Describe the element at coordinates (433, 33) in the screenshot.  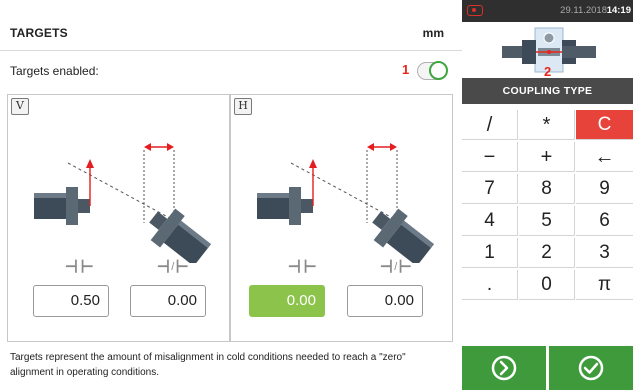
I see `unit-label: mm` at that location.